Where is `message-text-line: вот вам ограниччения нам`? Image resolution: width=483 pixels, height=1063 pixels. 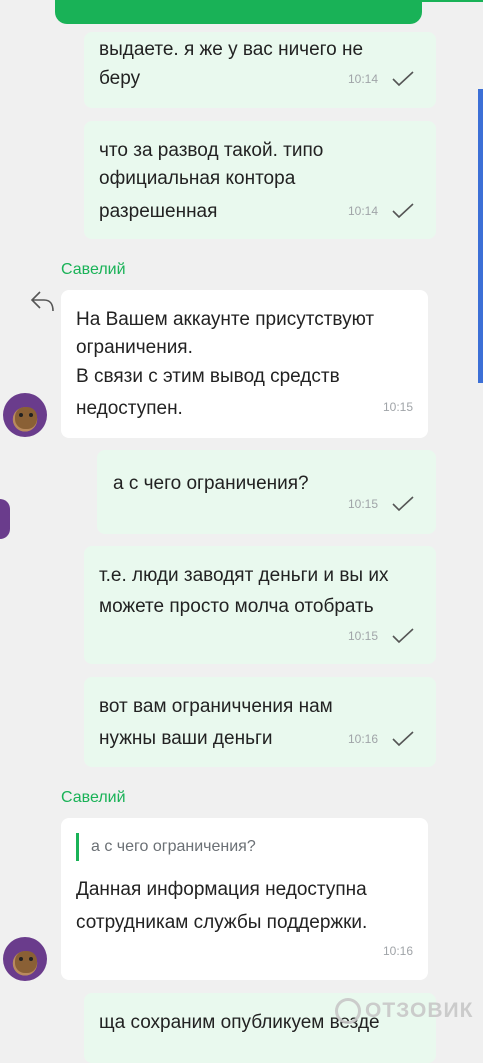 message-text-line: вот вам ограниччения нам is located at coordinates (216, 706).